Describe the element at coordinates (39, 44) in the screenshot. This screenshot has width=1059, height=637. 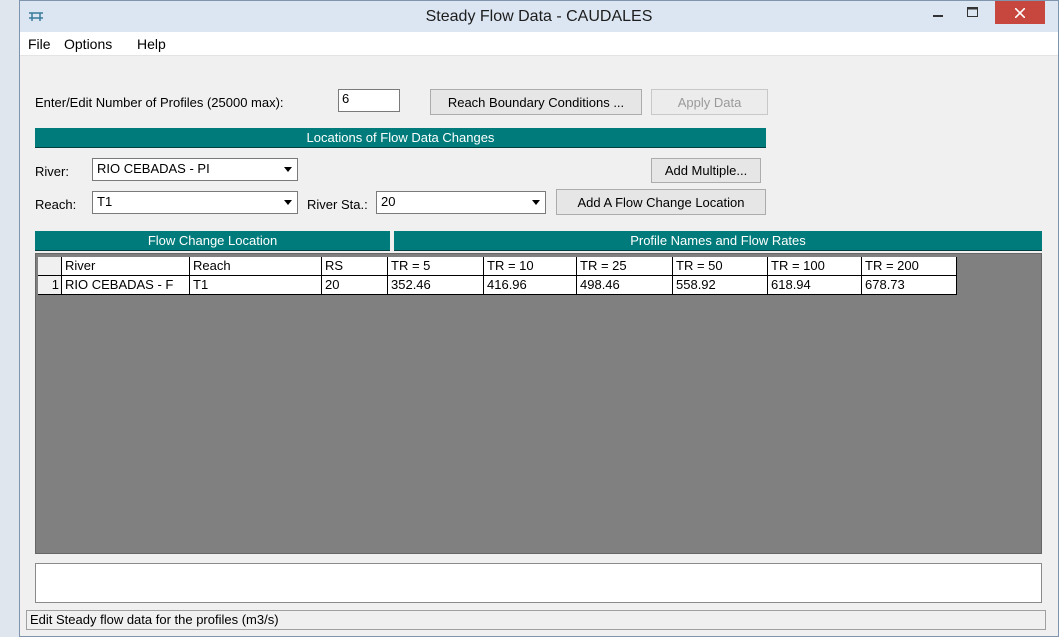
I see `menu-file: File` at that location.